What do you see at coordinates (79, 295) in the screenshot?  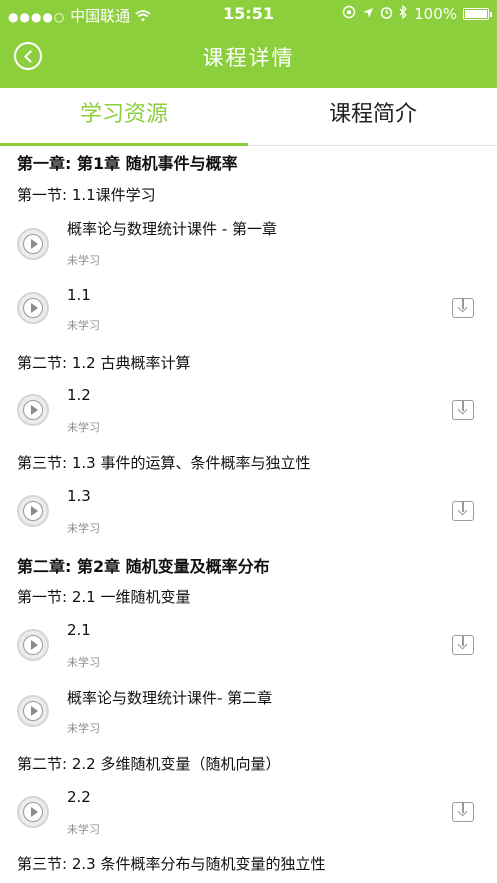 I see `item-title: 1.1` at bounding box center [79, 295].